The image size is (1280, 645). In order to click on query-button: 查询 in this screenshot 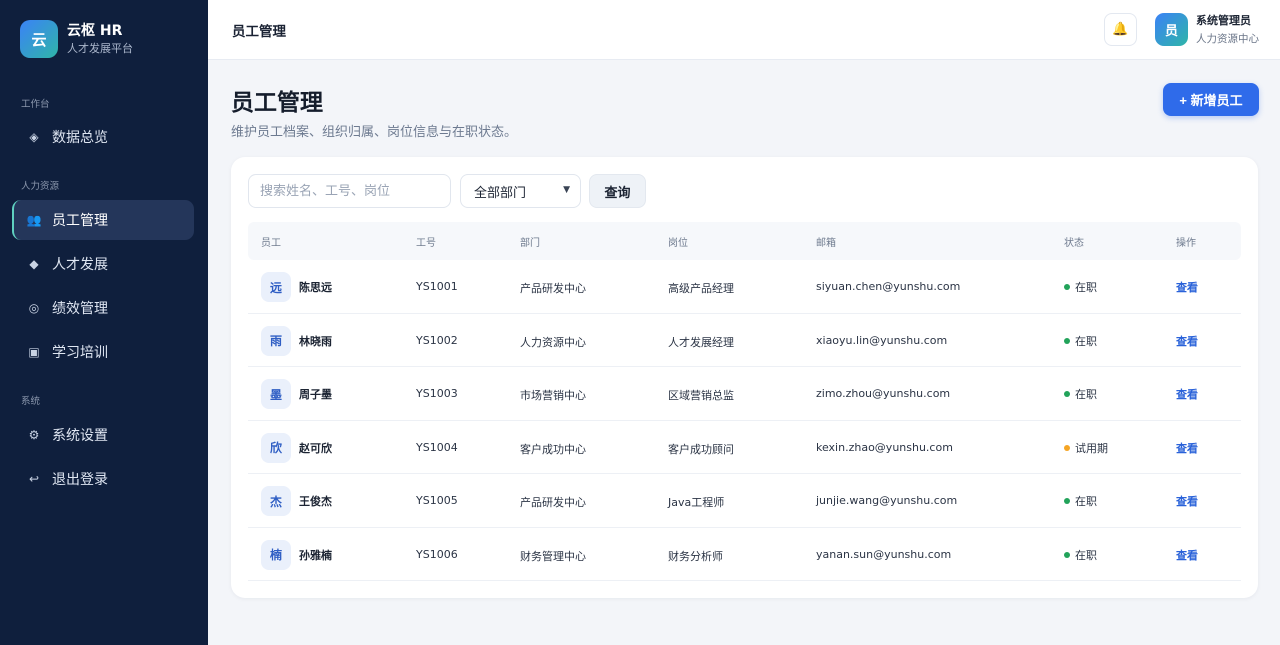, I will do `click(617, 191)`.